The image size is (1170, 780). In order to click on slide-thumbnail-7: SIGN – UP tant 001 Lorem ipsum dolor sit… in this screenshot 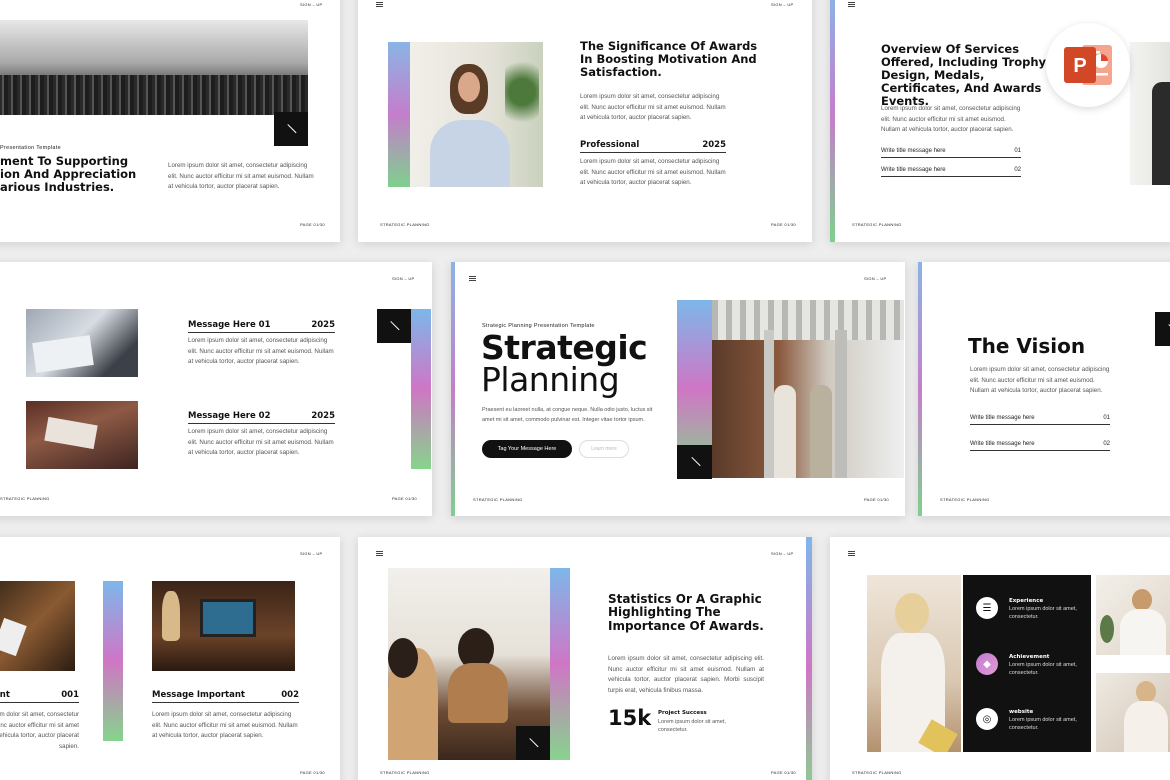, I will do `click(170, 658)`.